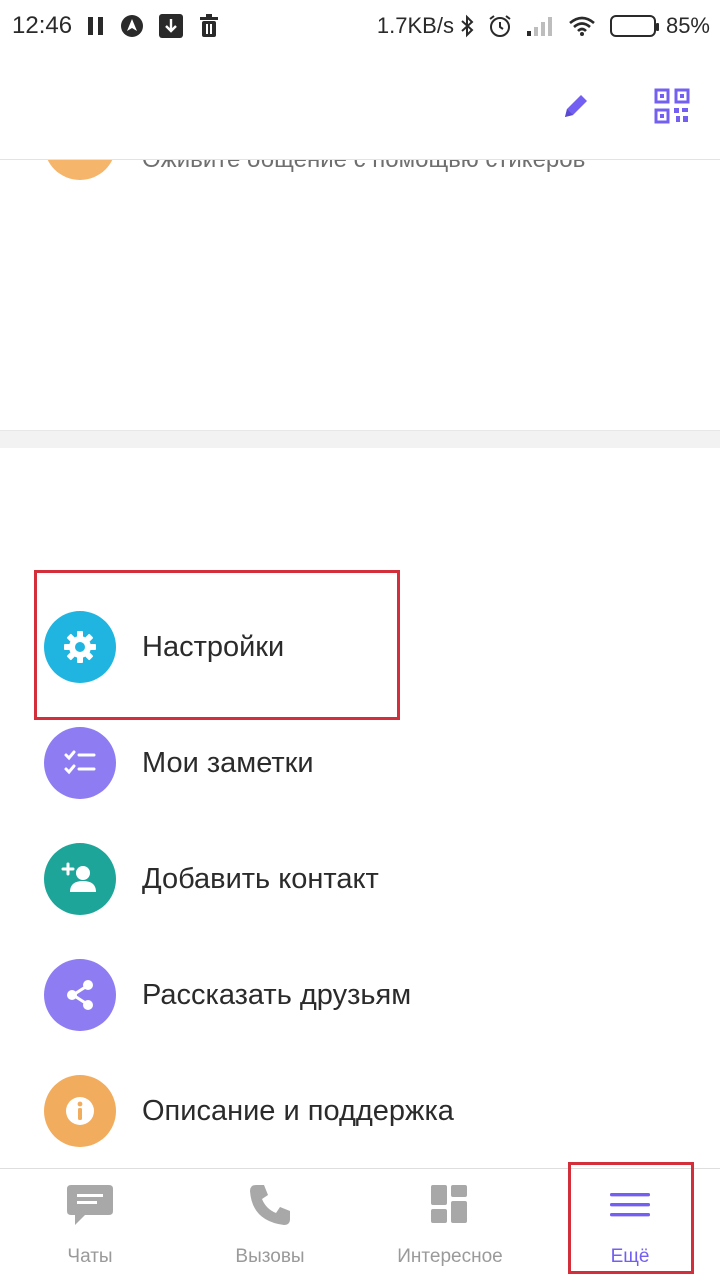 Image resolution: width=720 pixels, height=1280 pixels. What do you see at coordinates (209, 26) in the screenshot?
I see `trash-icon` at bounding box center [209, 26].